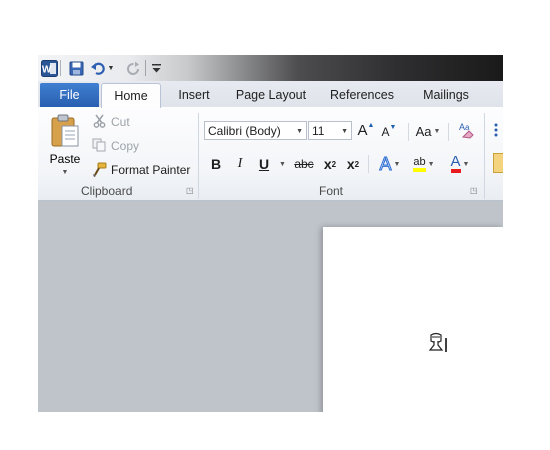 This screenshot has width=550, height=450. I want to click on tab-home: Home, so click(131, 95).